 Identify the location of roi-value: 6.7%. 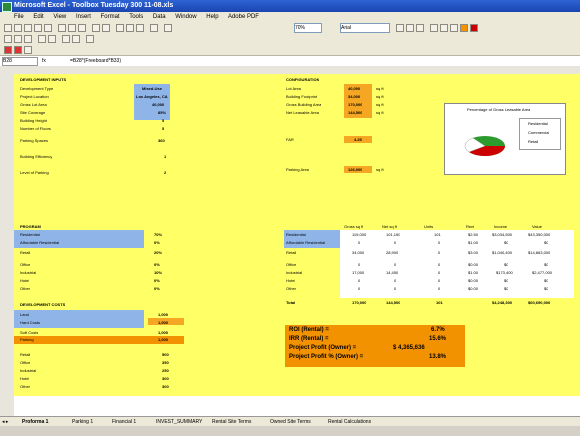
(438, 330).